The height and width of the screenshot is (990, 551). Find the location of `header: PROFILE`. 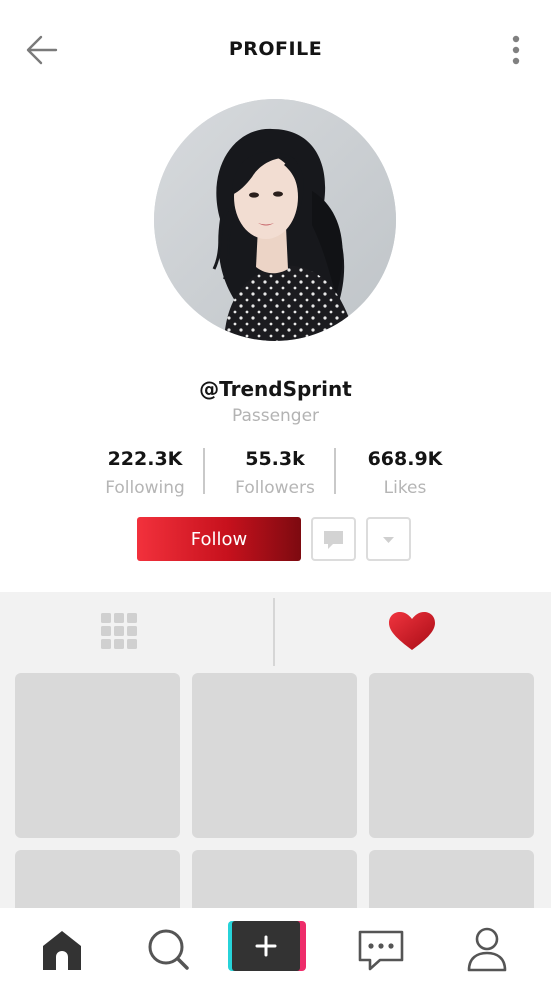

header: PROFILE is located at coordinates (275, 49).